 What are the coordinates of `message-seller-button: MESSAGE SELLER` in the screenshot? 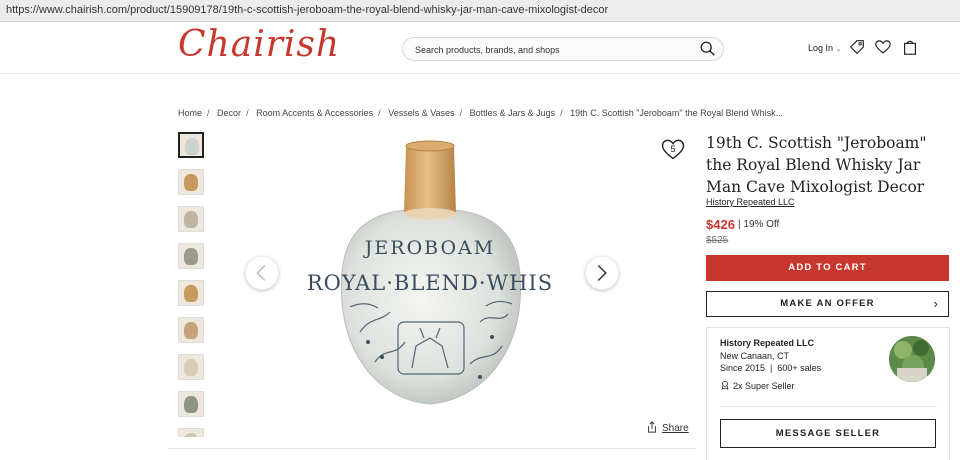 It's located at (828, 433).